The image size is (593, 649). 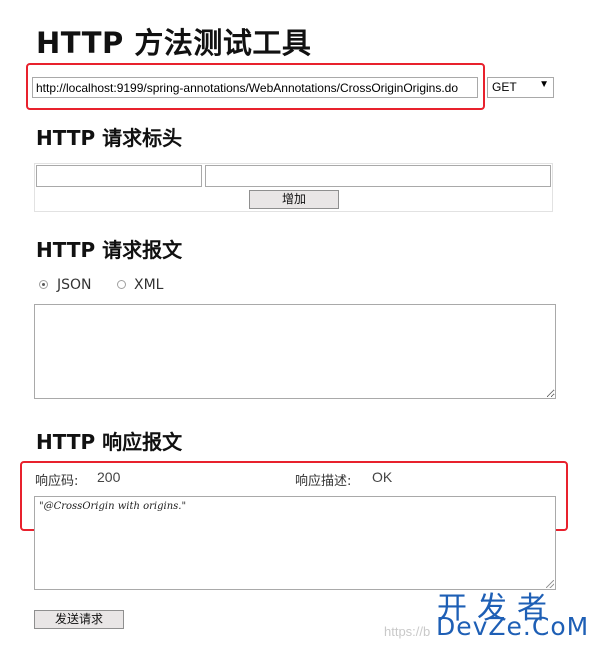 I want to click on request-body-section-title: HTTP 请求报文, so click(x=109, y=250).